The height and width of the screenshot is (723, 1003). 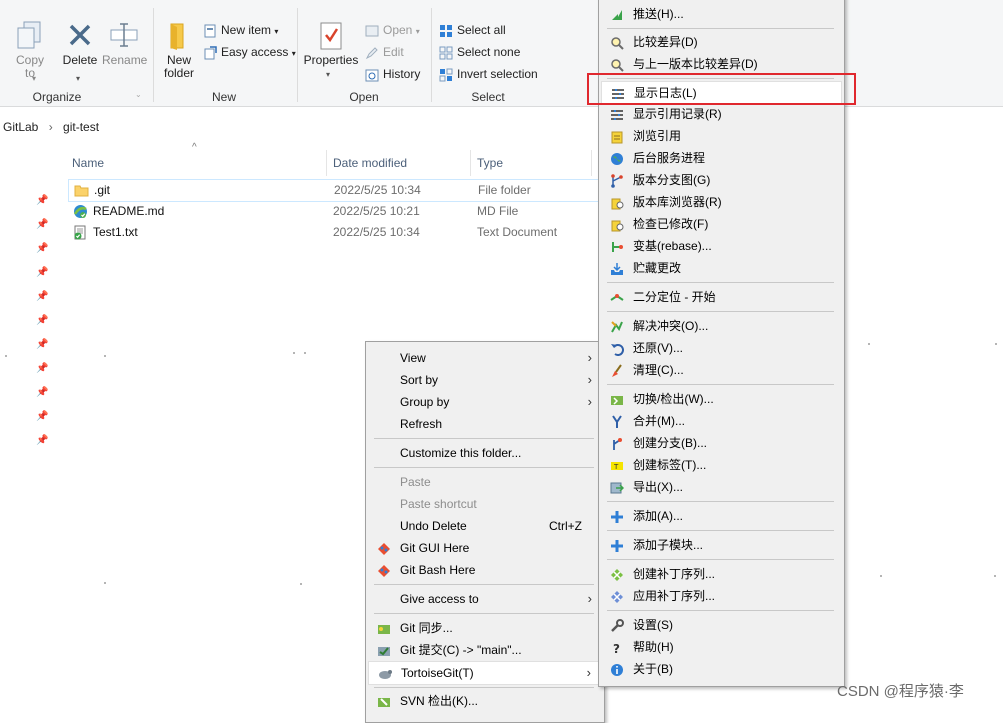 What do you see at coordinates (485, 424) in the screenshot?
I see `menu-item-refresh: Refresh` at bounding box center [485, 424].